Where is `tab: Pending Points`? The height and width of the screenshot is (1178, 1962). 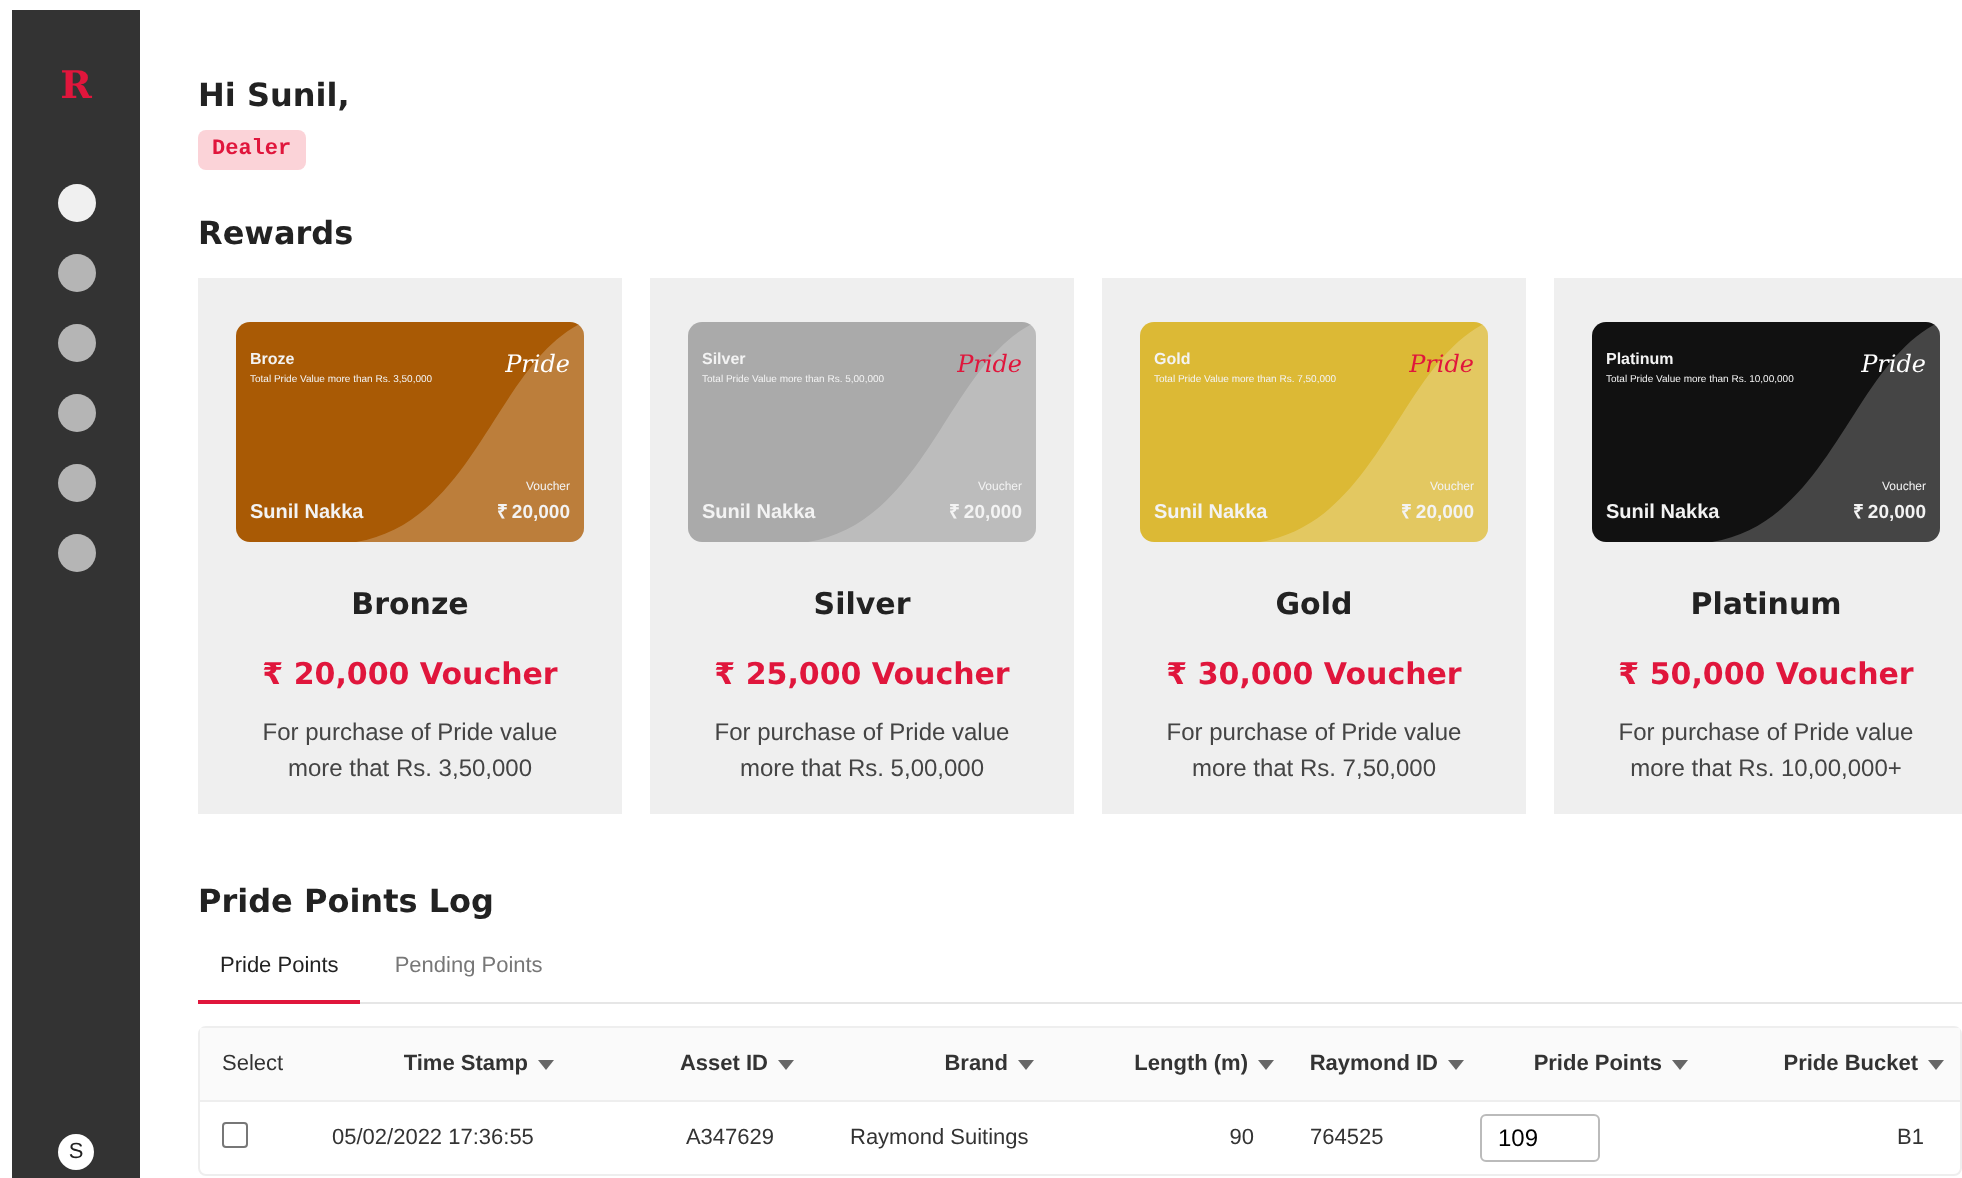 tab: Pending Points is located at coordinates (468, 974).